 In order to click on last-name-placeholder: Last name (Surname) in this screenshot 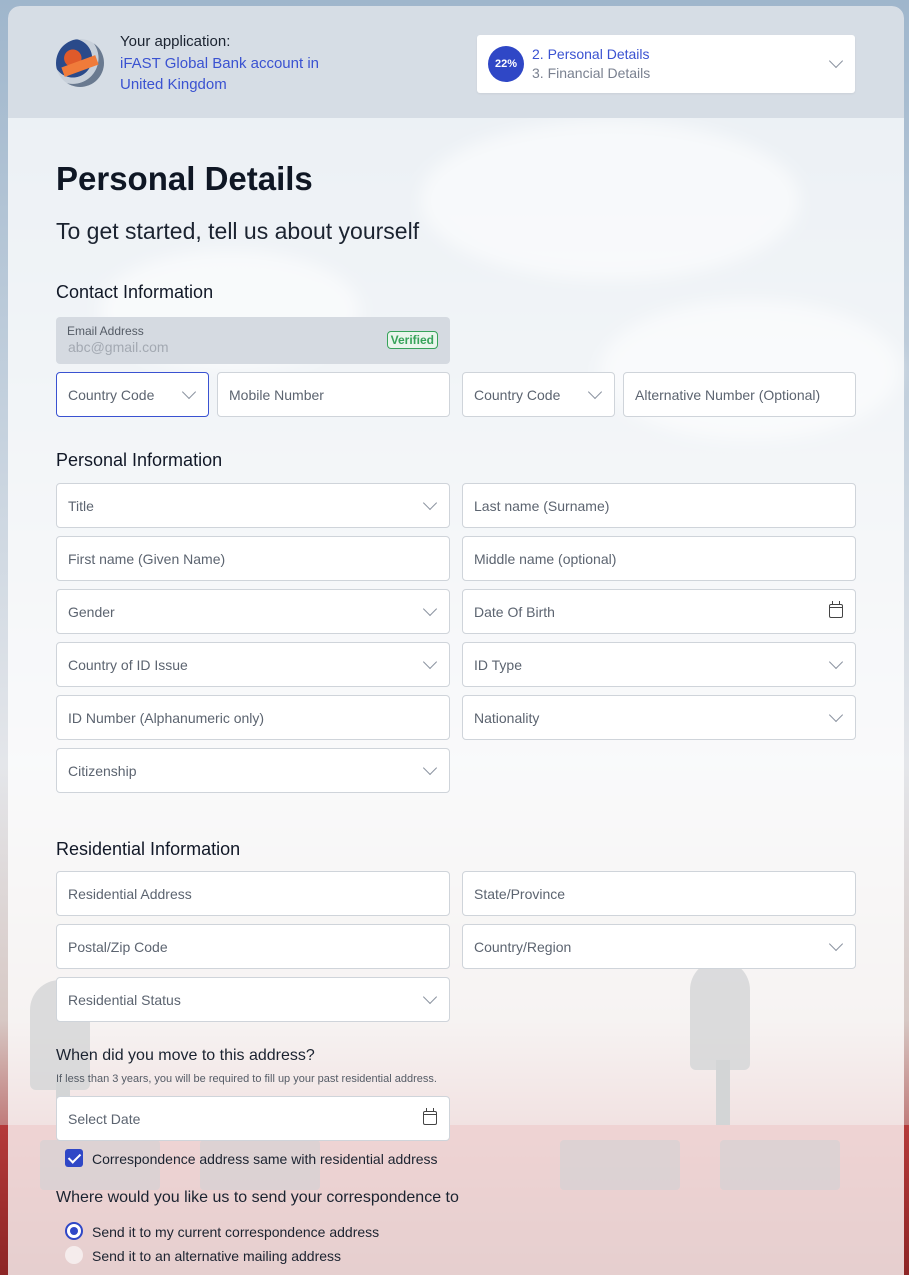, I will do `click(542, 506)`.